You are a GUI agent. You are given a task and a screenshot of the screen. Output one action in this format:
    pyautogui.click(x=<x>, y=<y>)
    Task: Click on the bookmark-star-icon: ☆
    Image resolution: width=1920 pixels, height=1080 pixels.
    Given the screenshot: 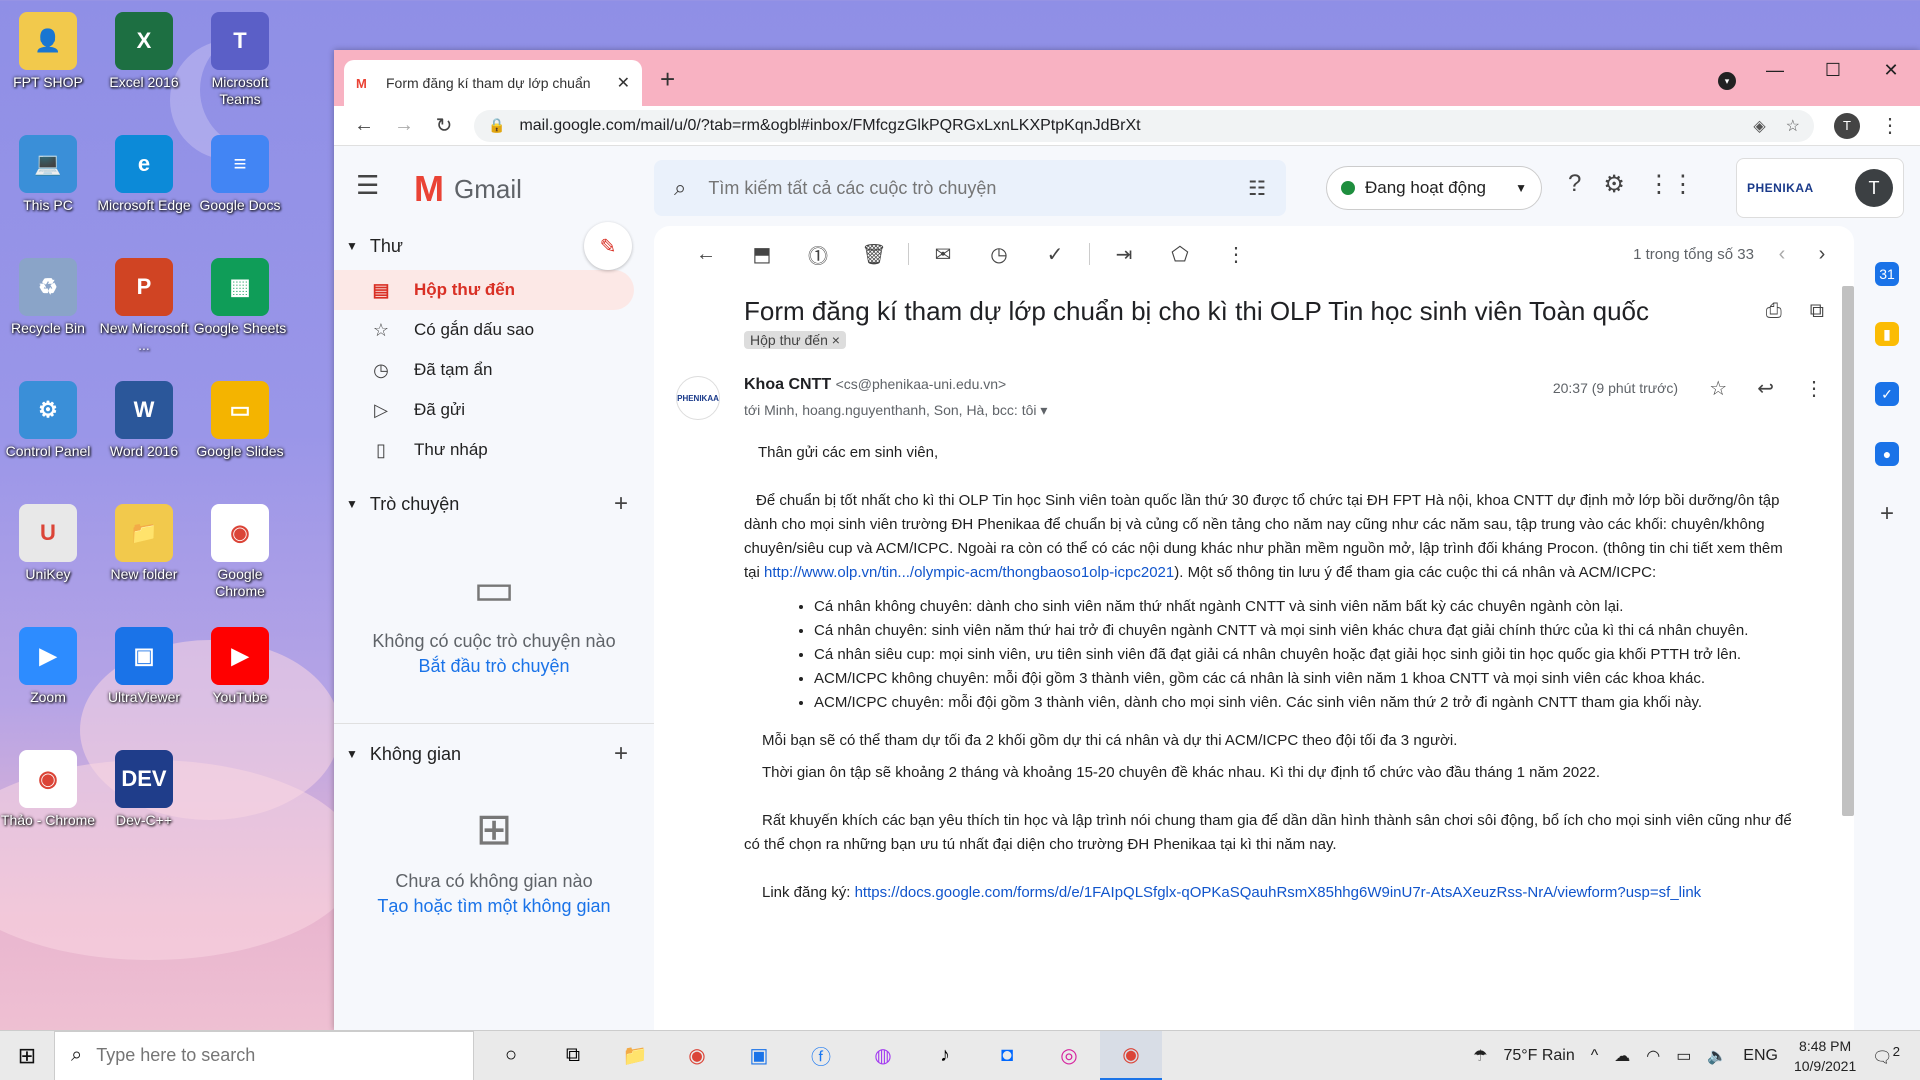 What is the action you would take?
    pyautogui.click(x=1793, y=126)
    